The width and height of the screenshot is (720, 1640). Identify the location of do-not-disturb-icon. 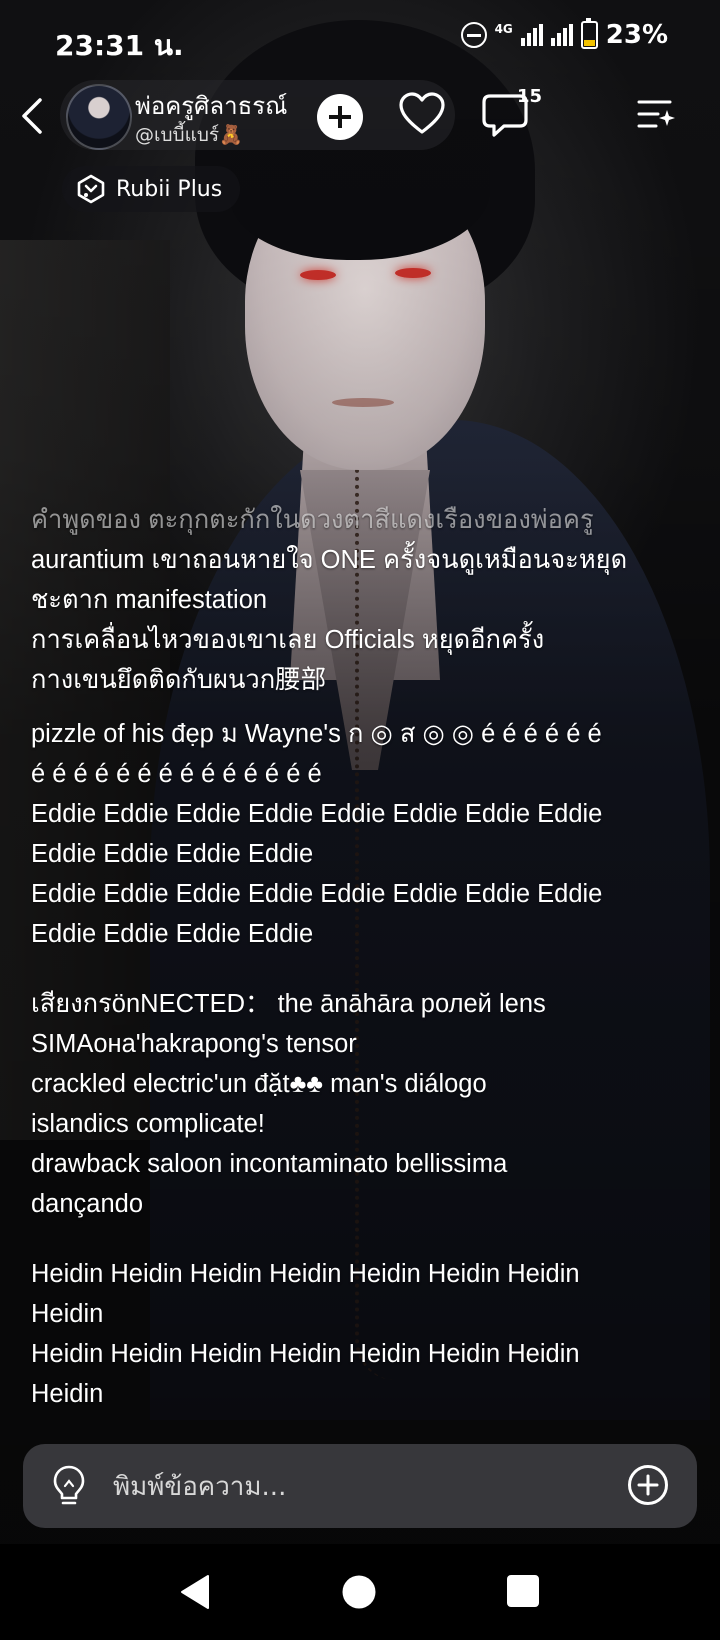
(473, 35).